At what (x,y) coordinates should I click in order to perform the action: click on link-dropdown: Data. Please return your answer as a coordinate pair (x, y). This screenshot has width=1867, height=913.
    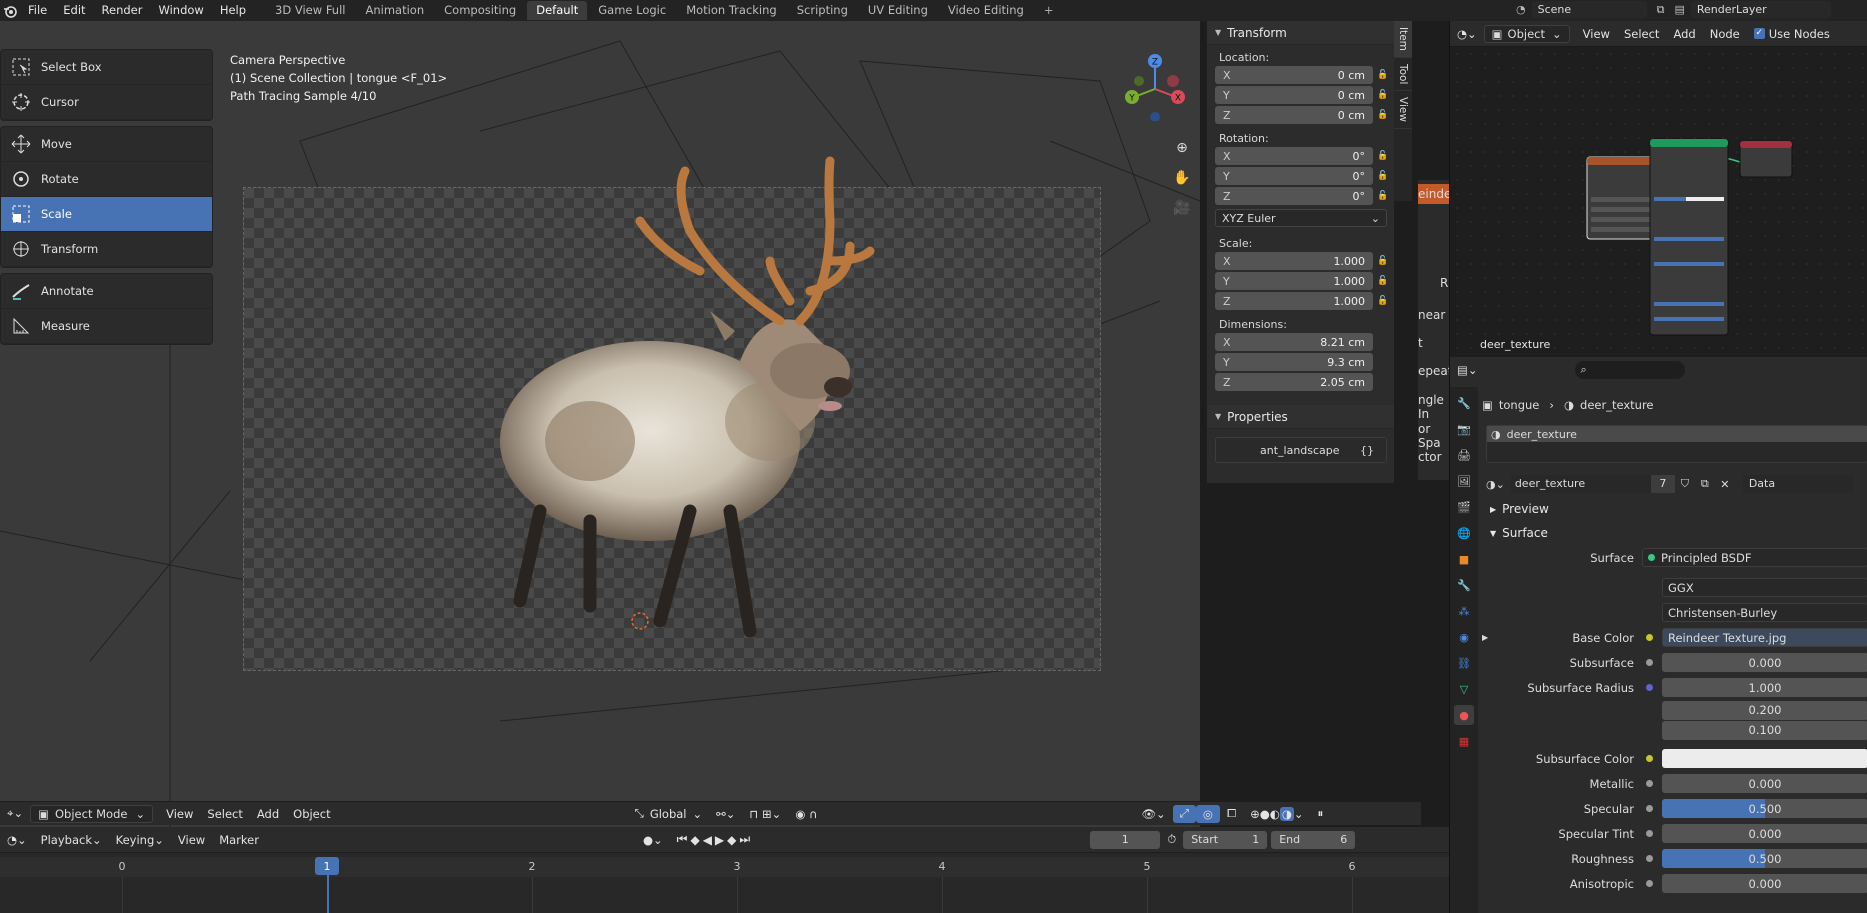
    Looking at the image, I should click on (1797, 484).